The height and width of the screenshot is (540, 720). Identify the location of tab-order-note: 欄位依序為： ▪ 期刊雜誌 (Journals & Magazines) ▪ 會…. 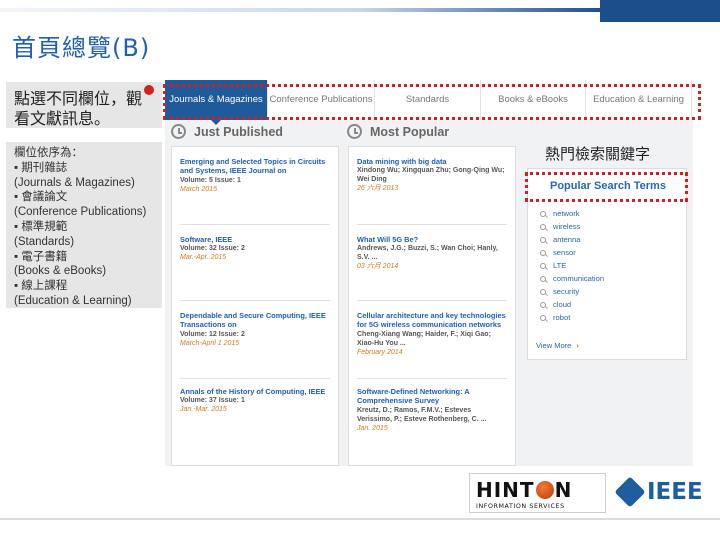
(84, 225).